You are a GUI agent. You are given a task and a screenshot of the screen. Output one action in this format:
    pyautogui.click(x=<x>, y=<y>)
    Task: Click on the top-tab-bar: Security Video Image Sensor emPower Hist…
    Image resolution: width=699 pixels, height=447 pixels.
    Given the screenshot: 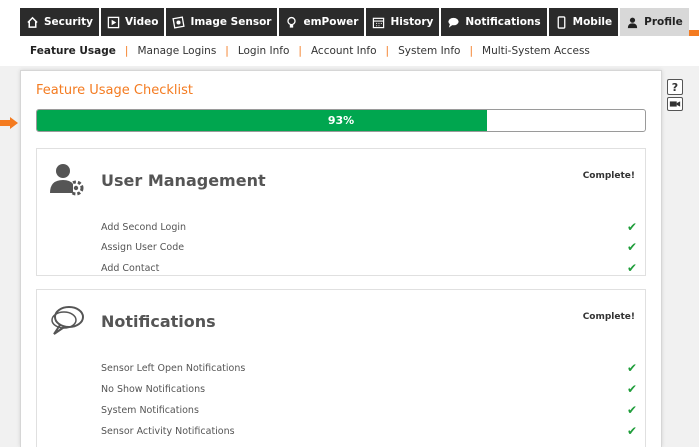 What is the action you would take?
    pyautogui.click(x=349, y=18)
    